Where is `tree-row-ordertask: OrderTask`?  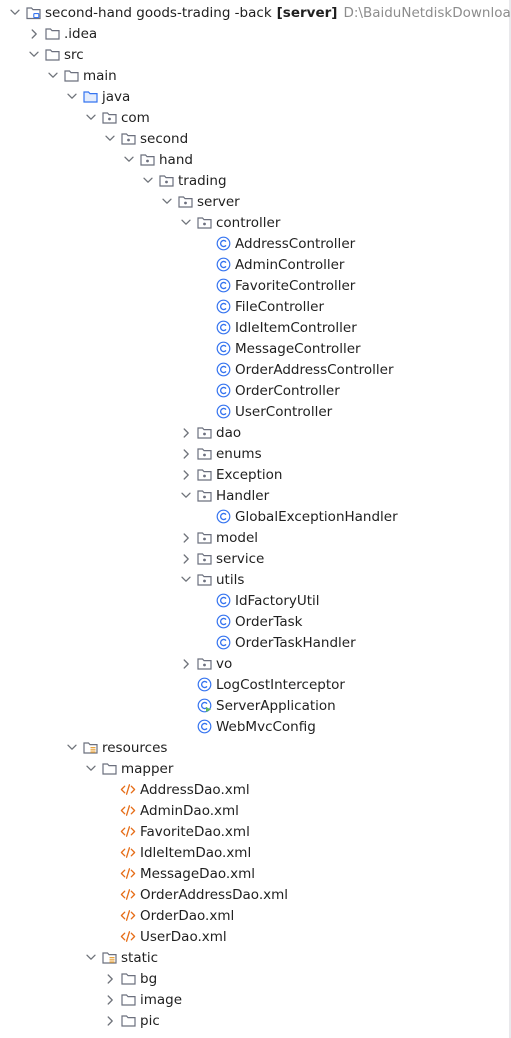
tree-row-ordertask: OrderTask is located at coordinates (254, 621).